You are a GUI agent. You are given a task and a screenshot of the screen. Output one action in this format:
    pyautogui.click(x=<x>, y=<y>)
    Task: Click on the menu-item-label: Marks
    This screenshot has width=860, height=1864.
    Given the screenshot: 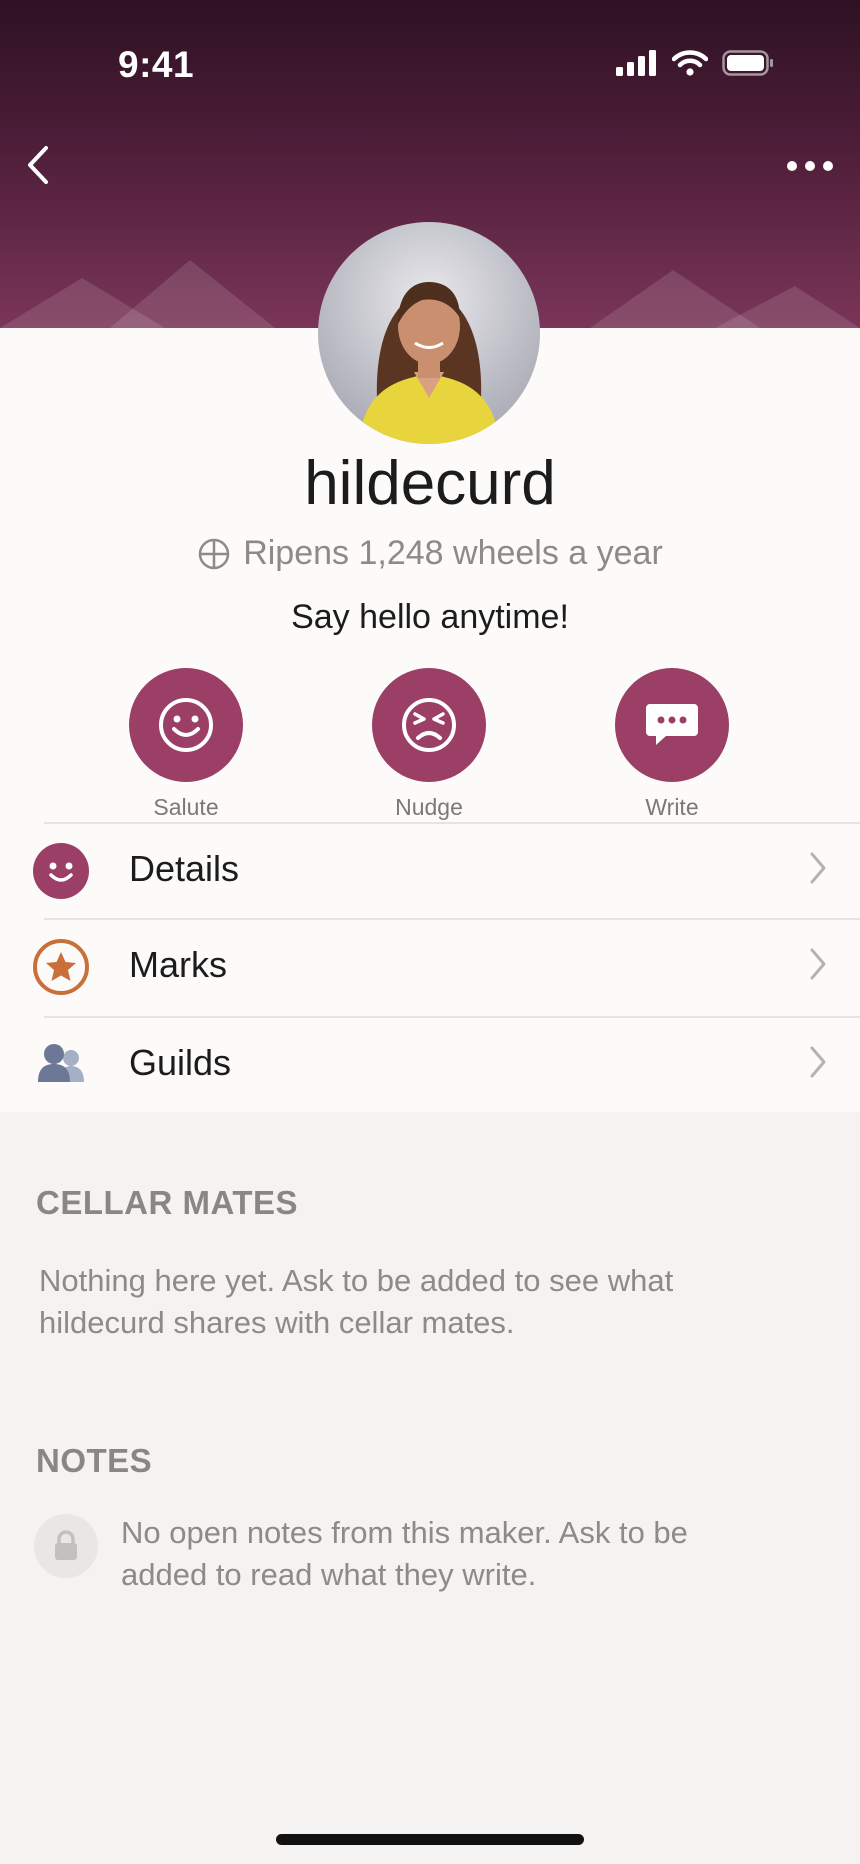 What is the action you would take?
    pyautogui.click(x=178, y=964)
    